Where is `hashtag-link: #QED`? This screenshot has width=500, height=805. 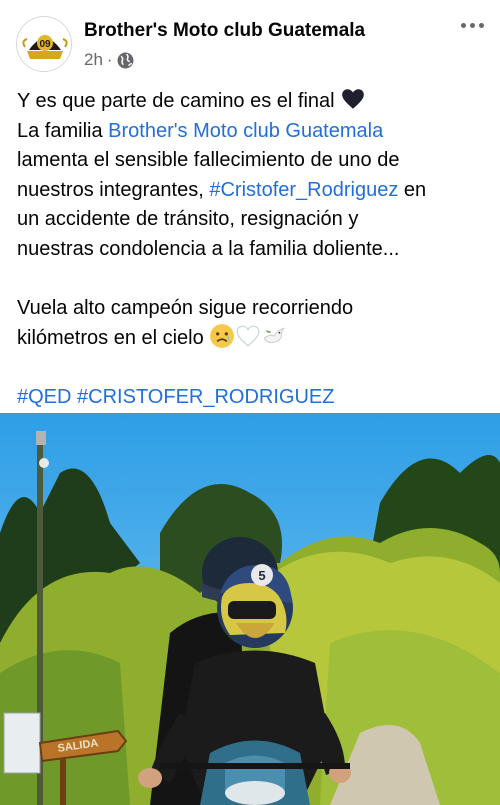
hashtag-link: #QED is located at coordinates (44, 397).